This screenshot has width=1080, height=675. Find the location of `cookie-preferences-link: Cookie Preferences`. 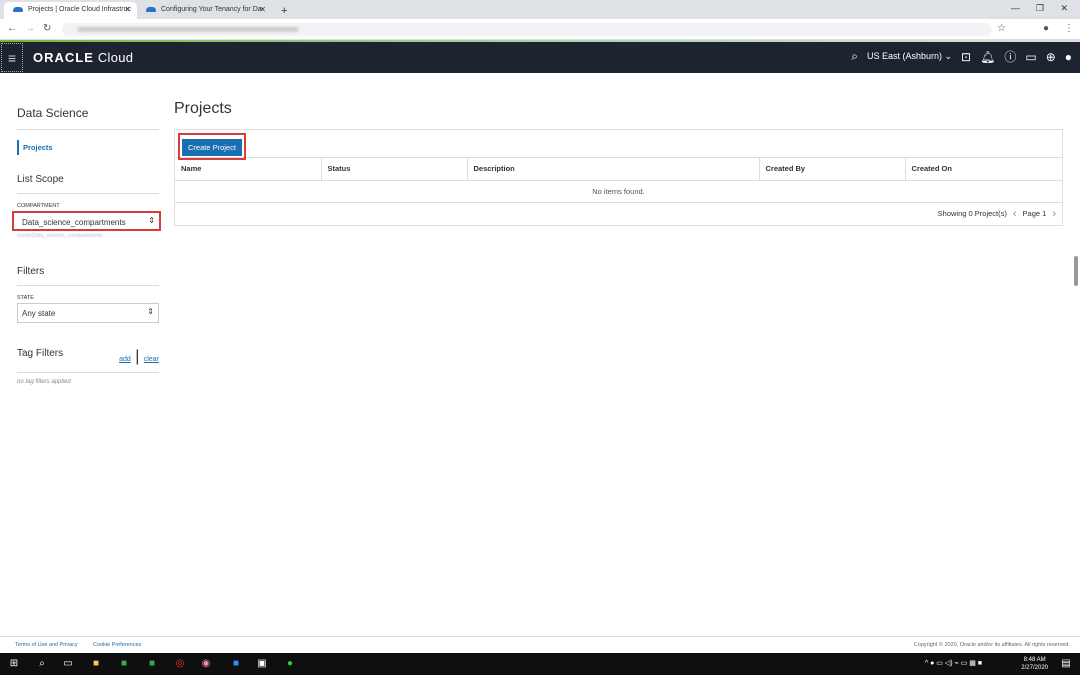

cookie-preferences-link: Cookie Preferences is located at coordinates (117, 645).